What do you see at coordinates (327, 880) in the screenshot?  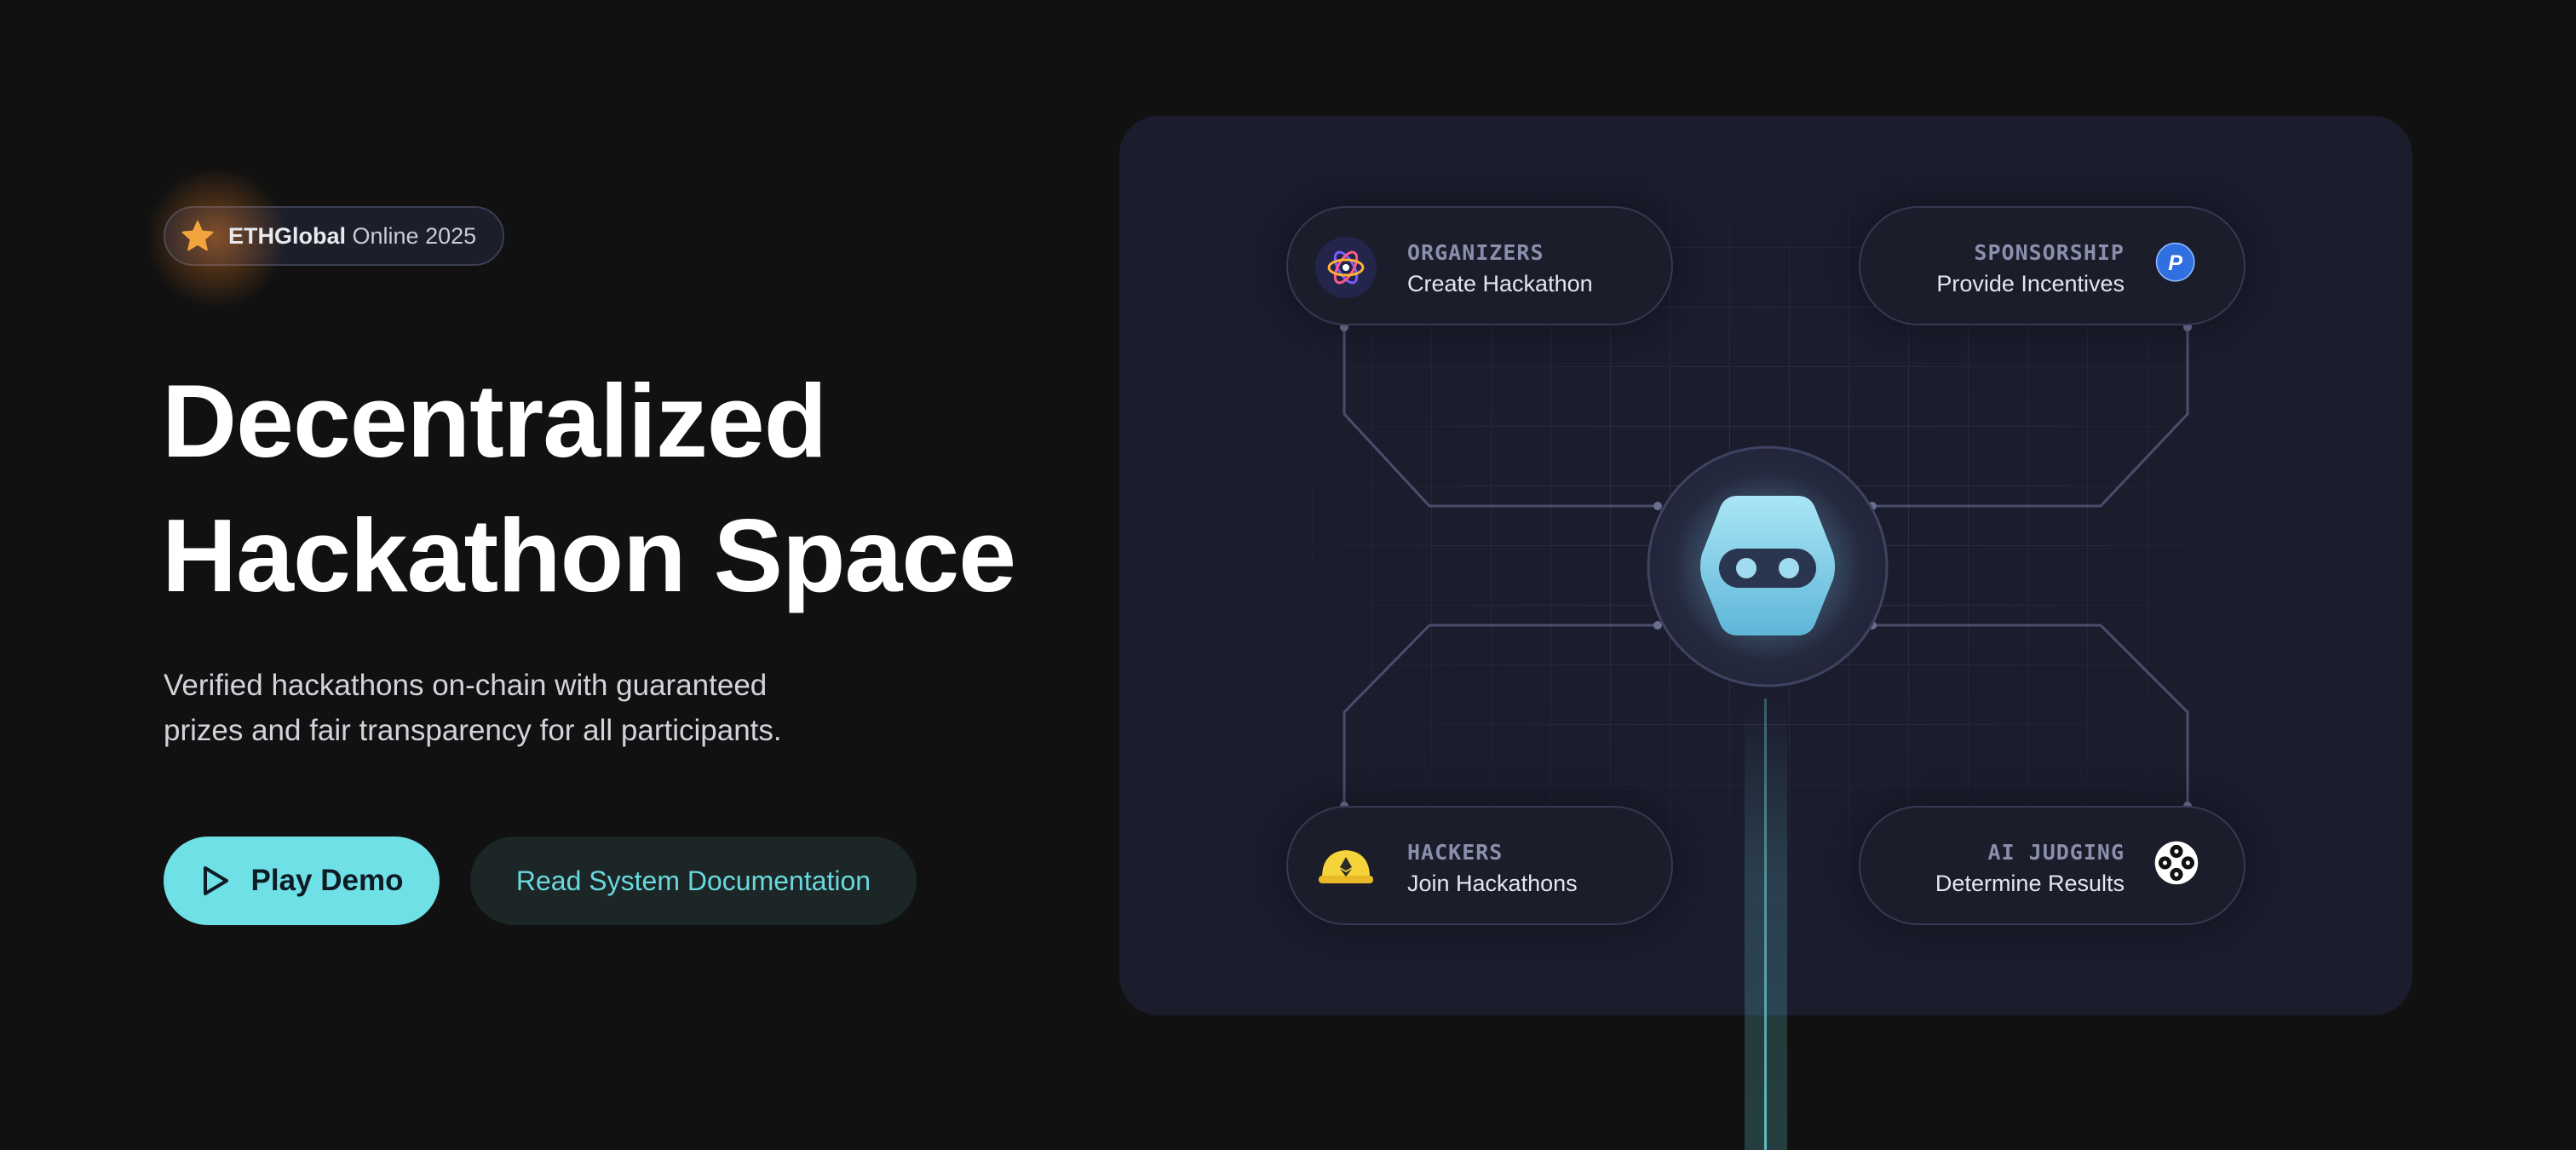 I see `play-demo-label: Play Demo` at bounding box center [327, 880].